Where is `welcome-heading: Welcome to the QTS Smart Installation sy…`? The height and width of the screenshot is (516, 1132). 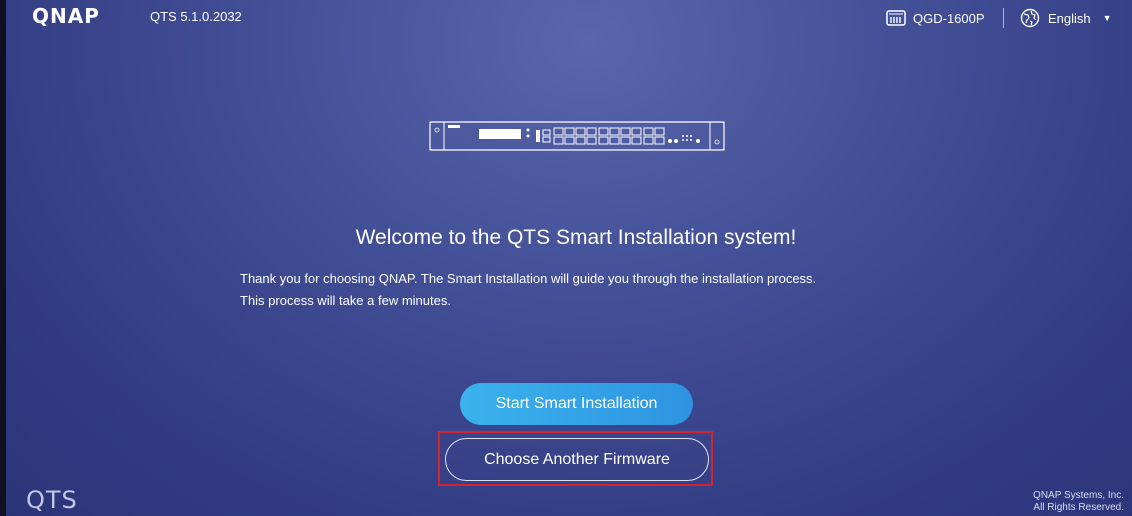
welcome-heading: Welcome to the QTS Smart Installation sy… is located at coordinates (576, 237).